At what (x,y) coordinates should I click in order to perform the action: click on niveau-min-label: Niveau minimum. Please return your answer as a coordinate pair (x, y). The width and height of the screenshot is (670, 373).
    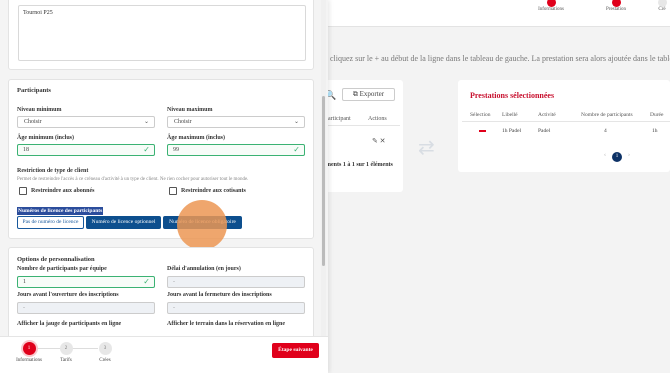
    Looking at the image, I should click on (39, 110).